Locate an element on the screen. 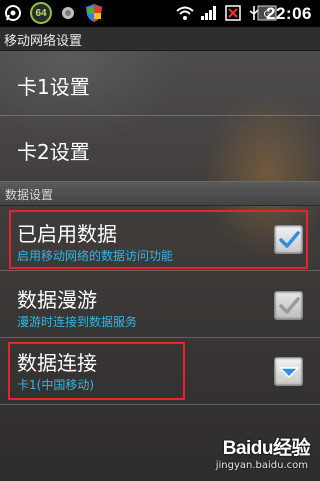 Image resolution: width=320 pixels, height=481 pixels. highlight-box-data-enabled is located at coordinates (158, 239).